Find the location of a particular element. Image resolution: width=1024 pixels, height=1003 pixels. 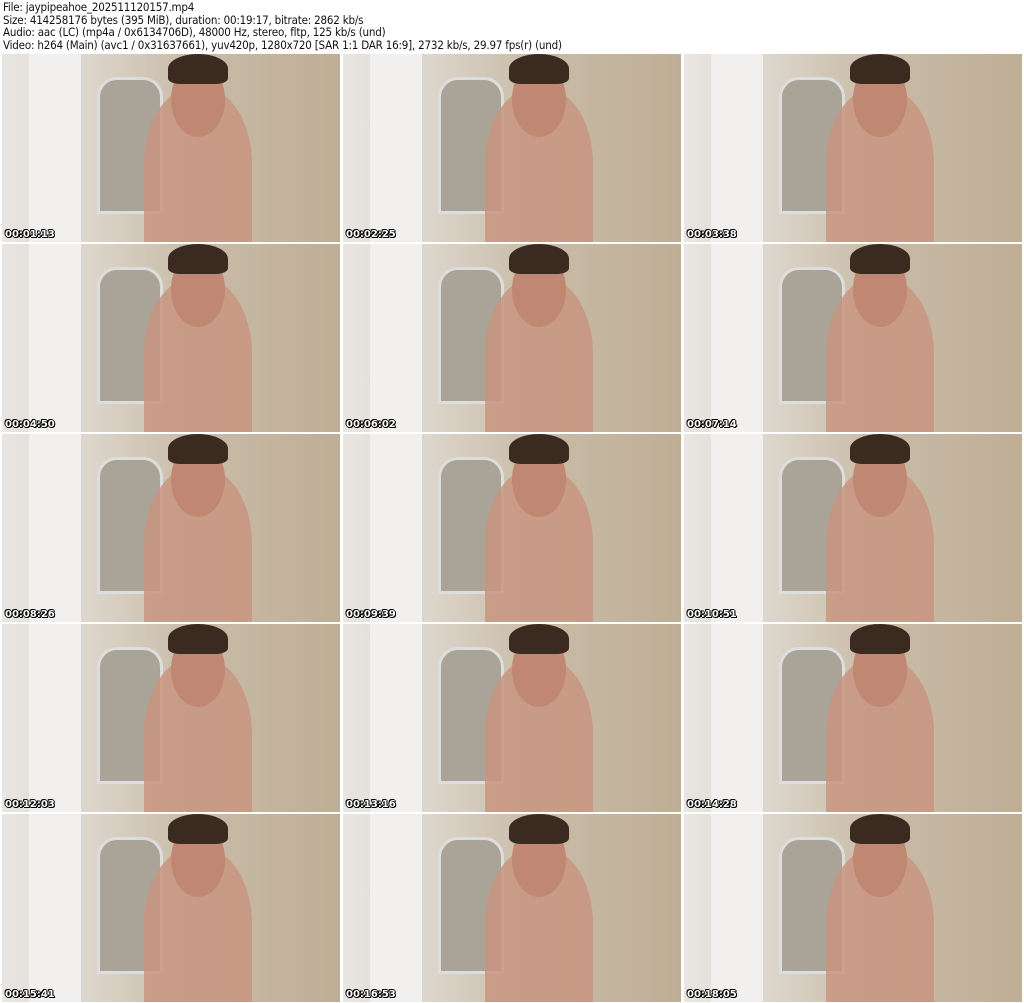

thumbnail-timestamp: 00:12:03 is located at coordinates (30, 804).